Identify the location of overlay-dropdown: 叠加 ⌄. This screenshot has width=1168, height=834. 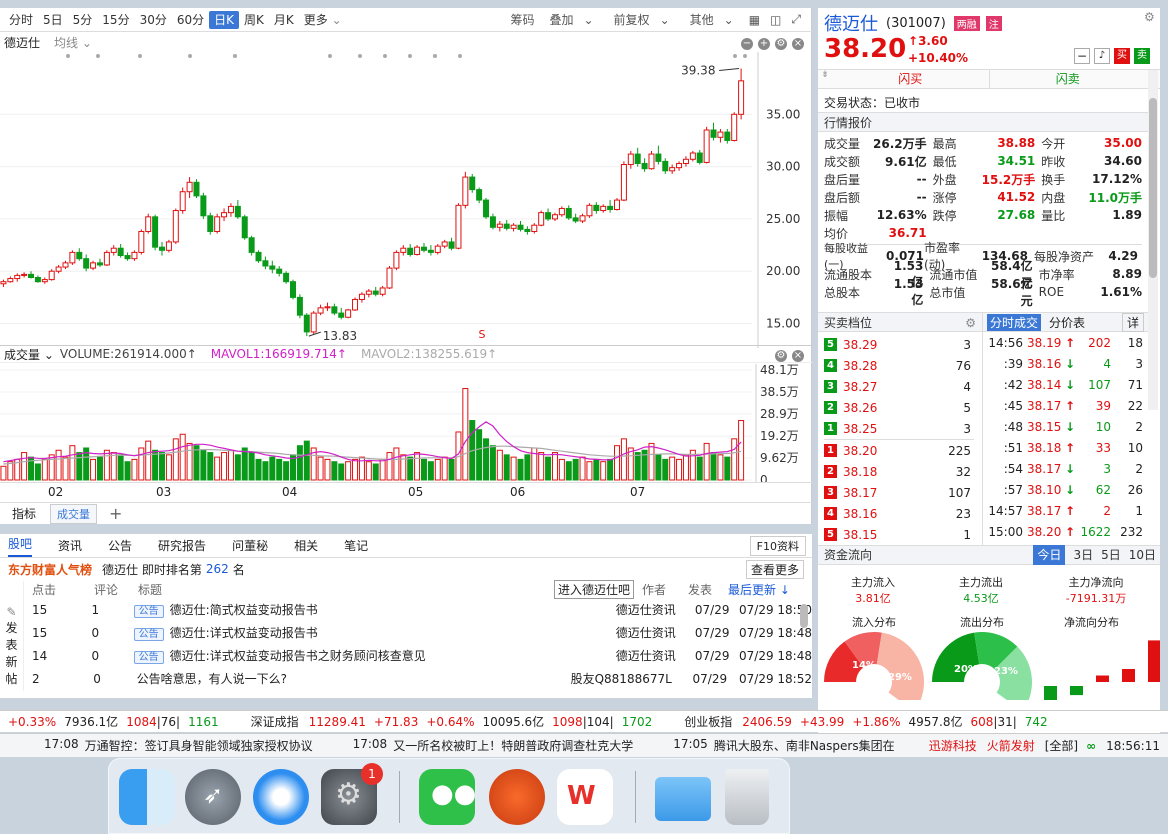
(571, 19).